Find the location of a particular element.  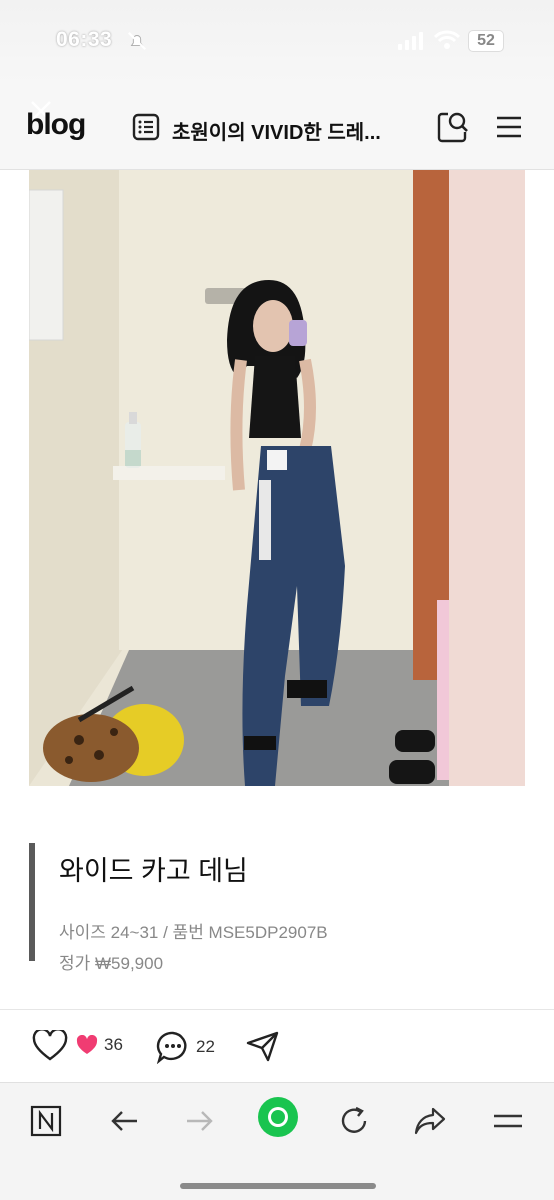

share-page-button is located at coordinates (430, 1121).